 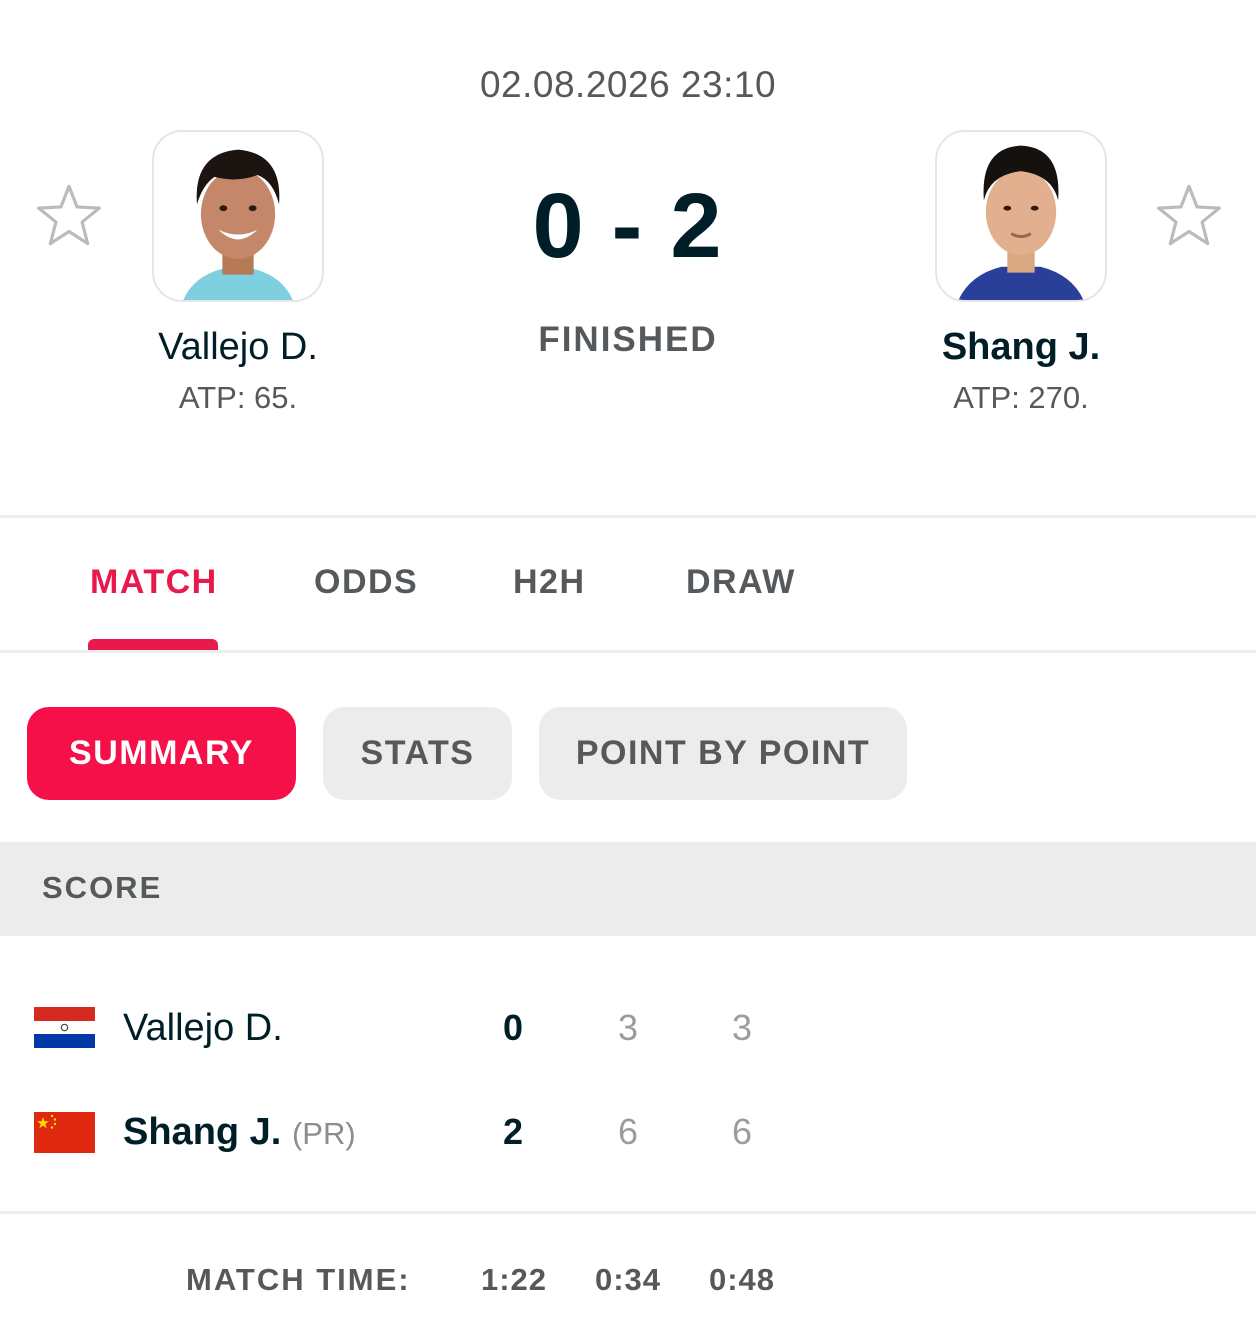 I want to click on match-time-label: MATCH TIME:, so click(x=298, y=1279).